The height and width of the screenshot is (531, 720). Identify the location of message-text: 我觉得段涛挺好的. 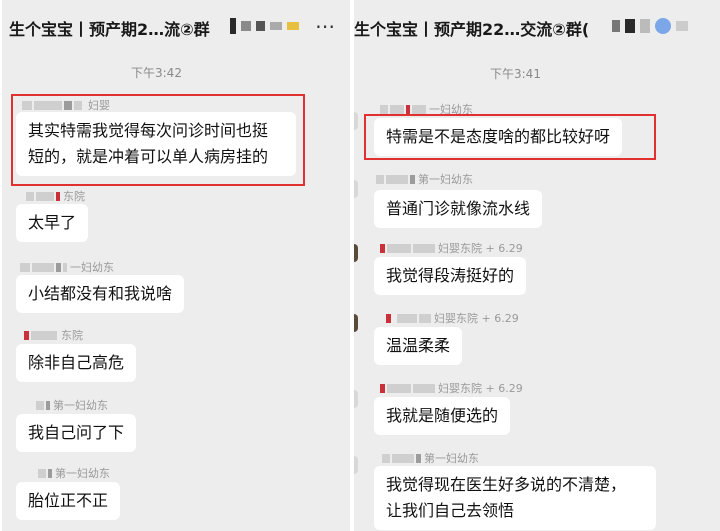
(450, 275).